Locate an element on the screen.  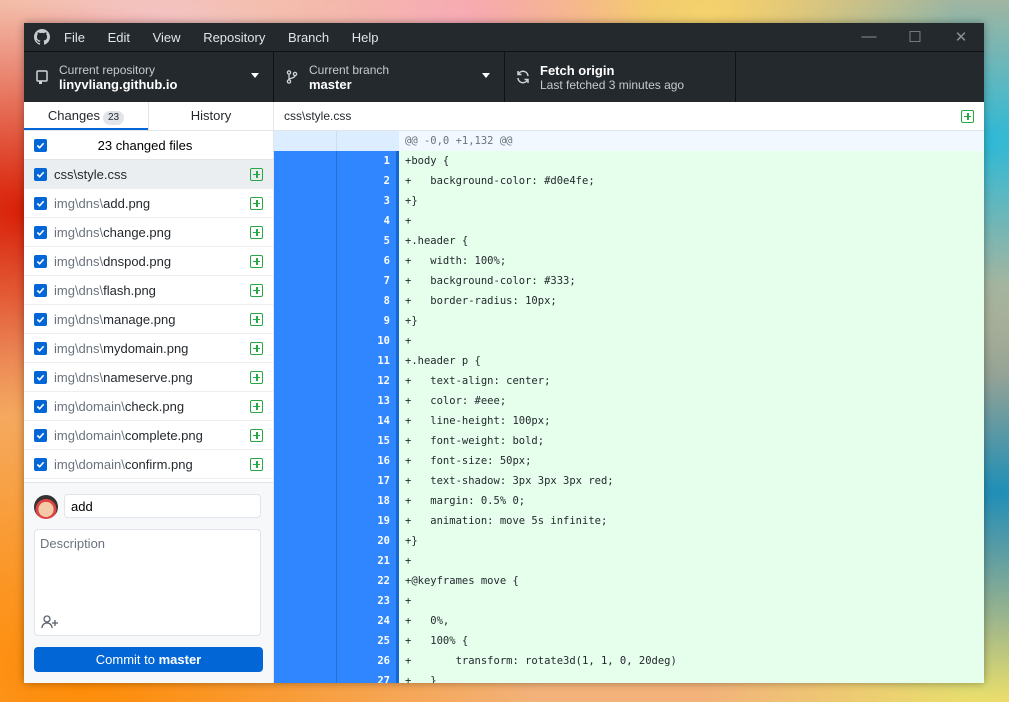
sync-icon is located at coordinates (523, 77).